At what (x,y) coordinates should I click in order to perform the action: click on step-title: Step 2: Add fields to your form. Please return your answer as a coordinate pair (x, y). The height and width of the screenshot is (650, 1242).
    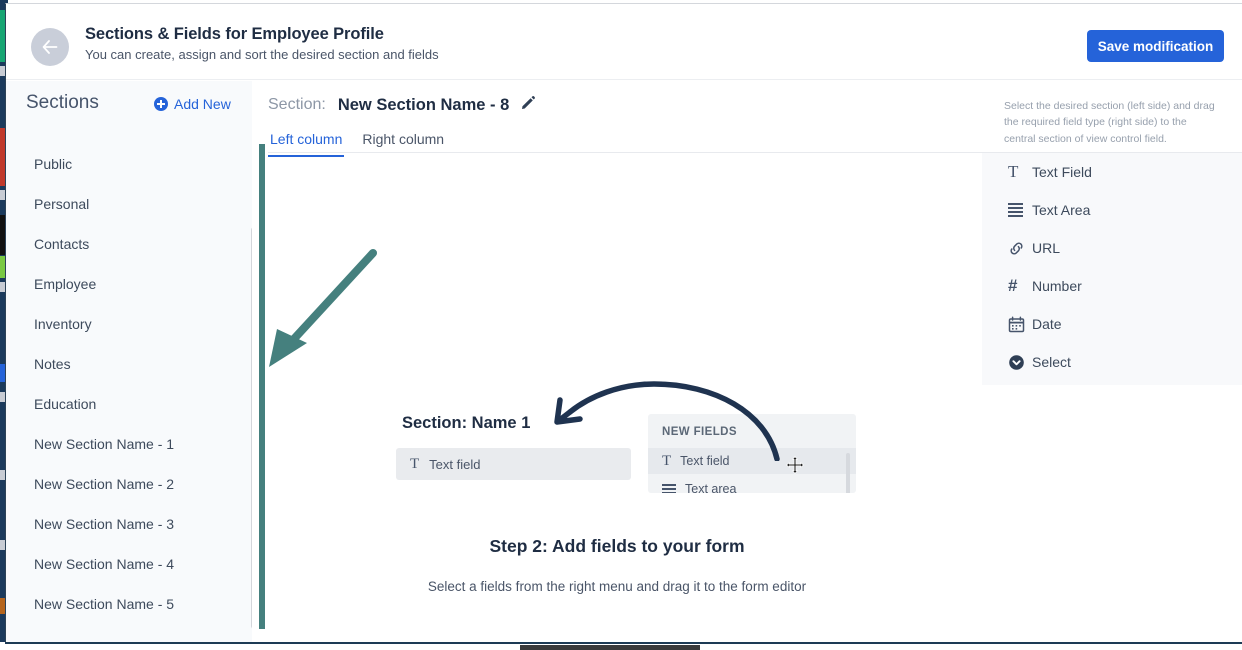
    Looking at the image, I should click on (617, 546).